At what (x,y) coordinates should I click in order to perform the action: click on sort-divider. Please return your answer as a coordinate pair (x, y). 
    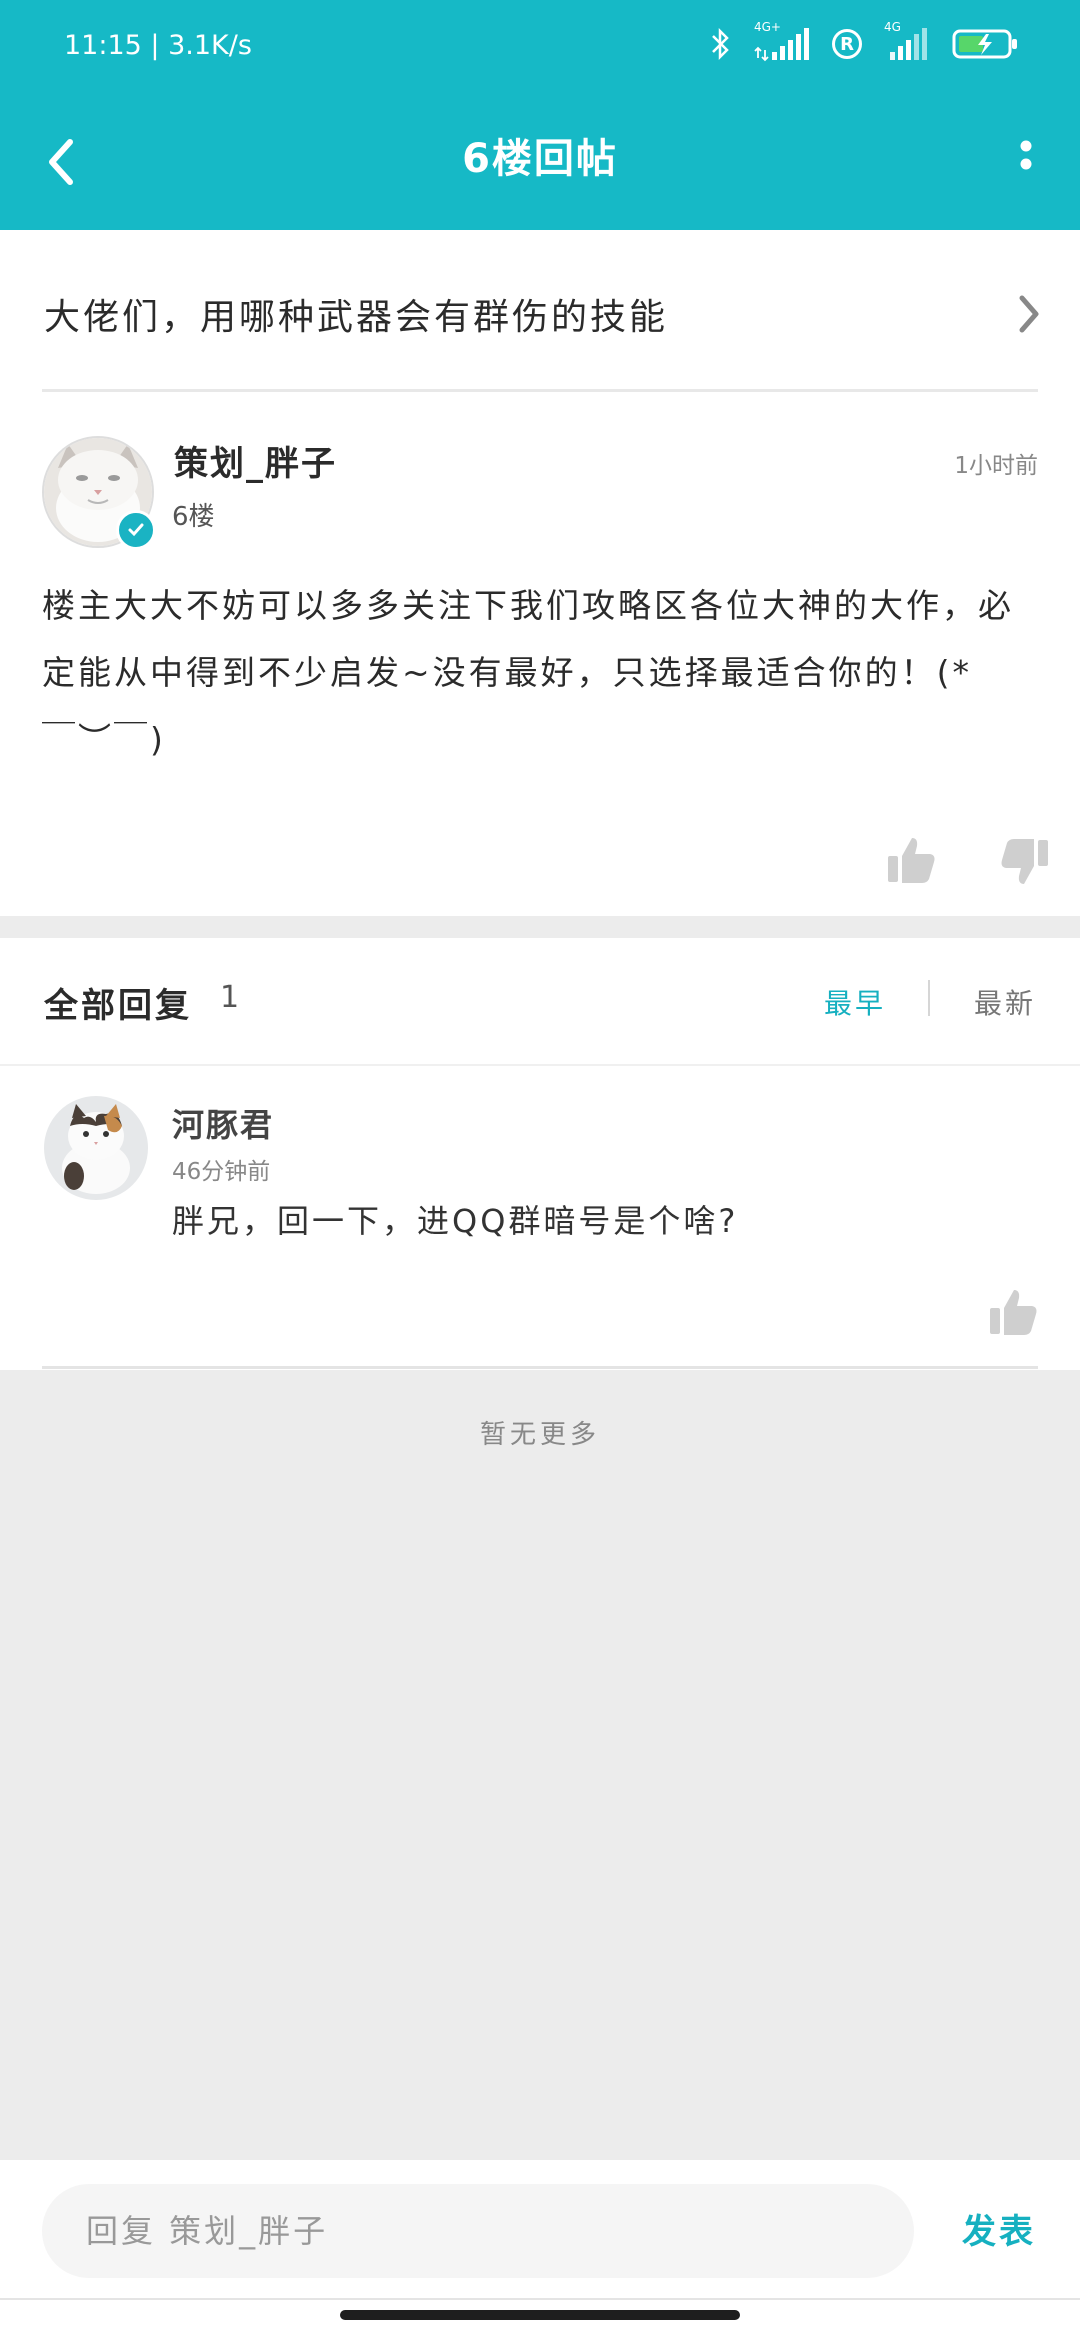
    Looking at the image, I should click on (929, 998).